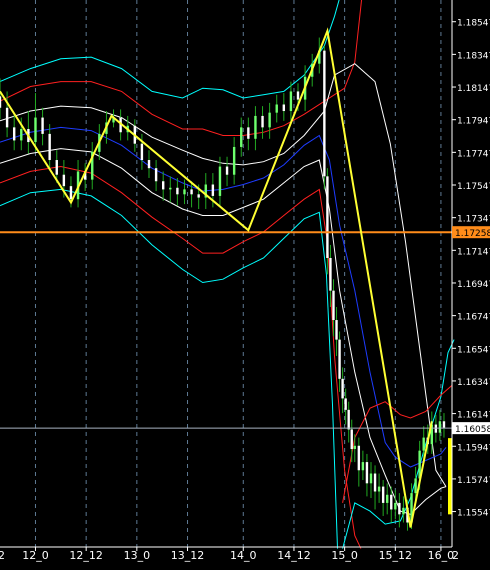  What do you see at coordinates (86, 555) in the screenshot?
I see `x-tick-label: 12_12` at bounding box center [86, 555].